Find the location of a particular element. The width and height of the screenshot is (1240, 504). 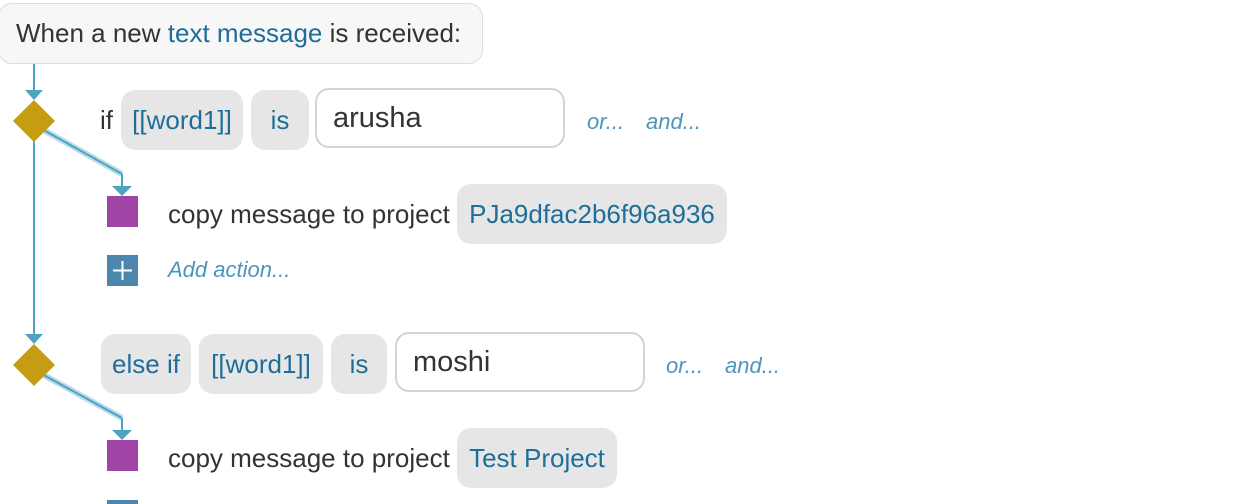

trigger-suffix: is received: is located at coordinates (395, 33).